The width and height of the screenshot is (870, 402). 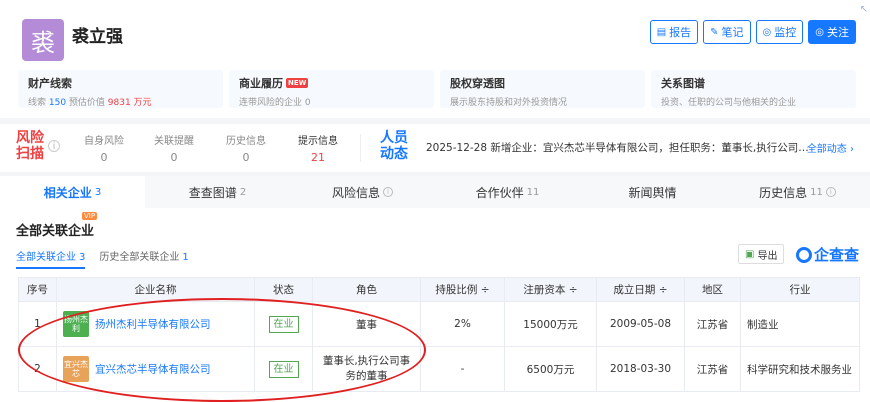 What do you see at coordinates (779, 32) in the screenshot?
I see `monitor-button: ◎ 监控` at bounding box center [779, 32].